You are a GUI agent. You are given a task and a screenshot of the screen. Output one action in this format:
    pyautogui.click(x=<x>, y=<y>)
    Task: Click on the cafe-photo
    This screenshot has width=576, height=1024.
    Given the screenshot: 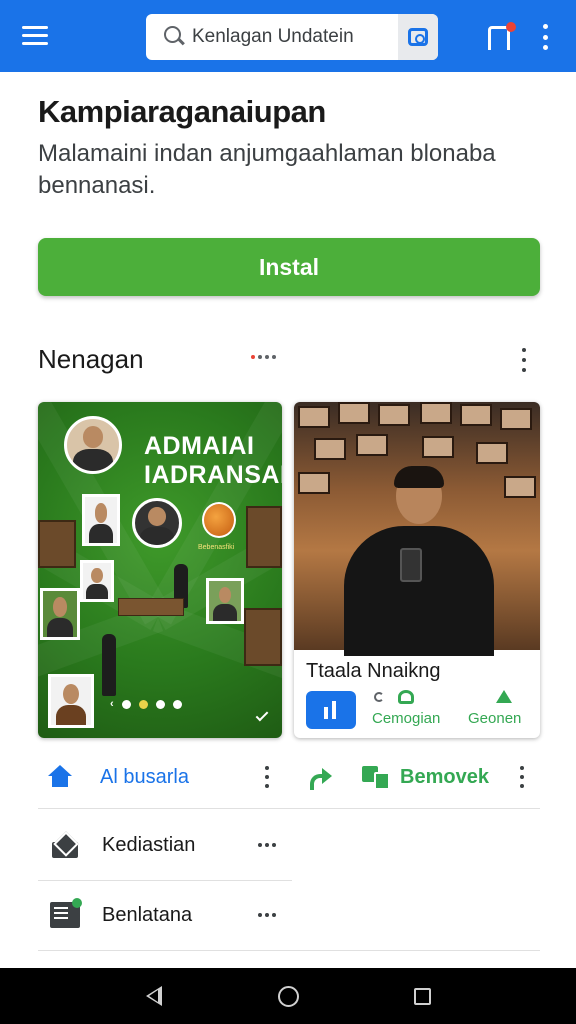 What is the action you would take?
    pyautogui.click(x=417, y=529)
    